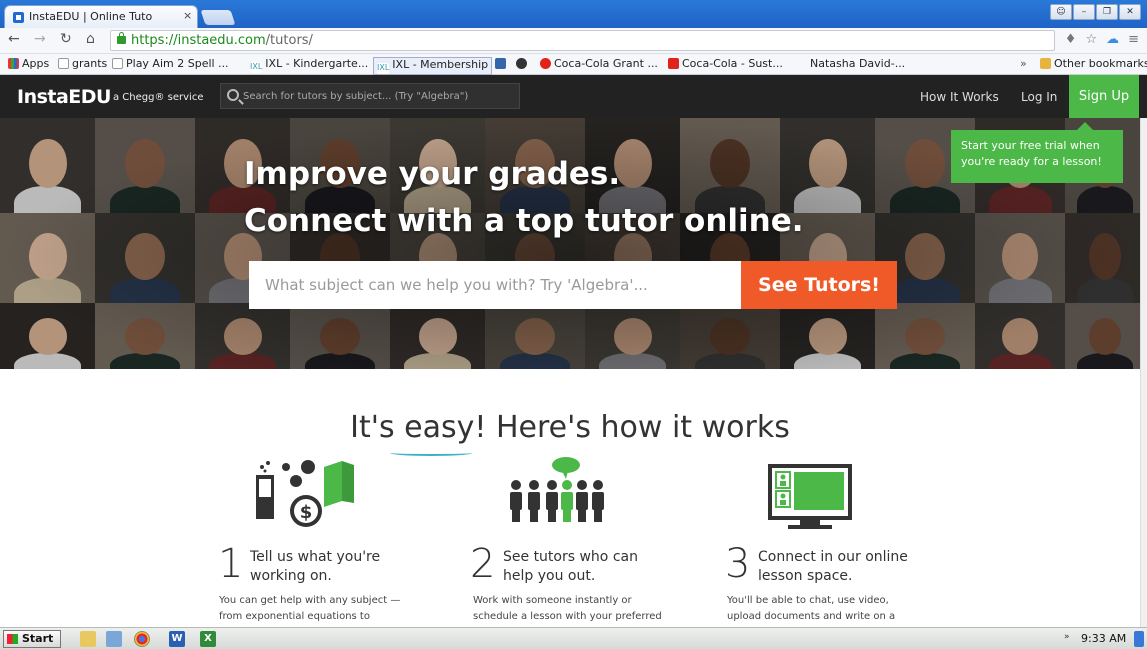 This screenshot has width=1147, height=649. What do you see at coordinates (177, 639) in the screenshot?
I see `word-taskbar-icon: W` at bounding box center [177, 639].